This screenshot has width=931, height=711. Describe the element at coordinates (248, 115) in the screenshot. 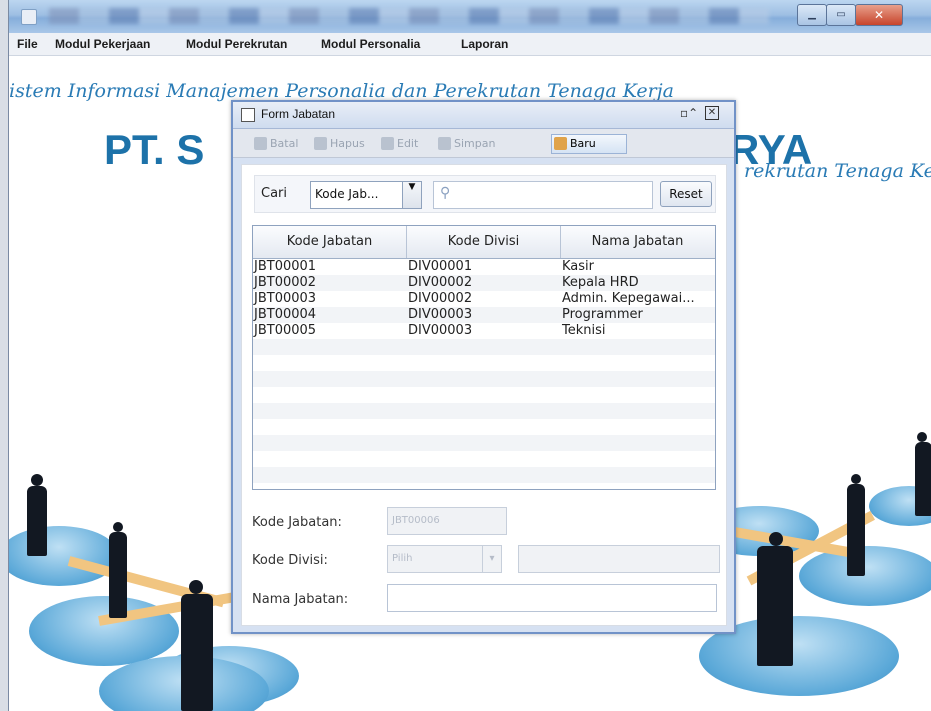

I see `window-icon` at that location.